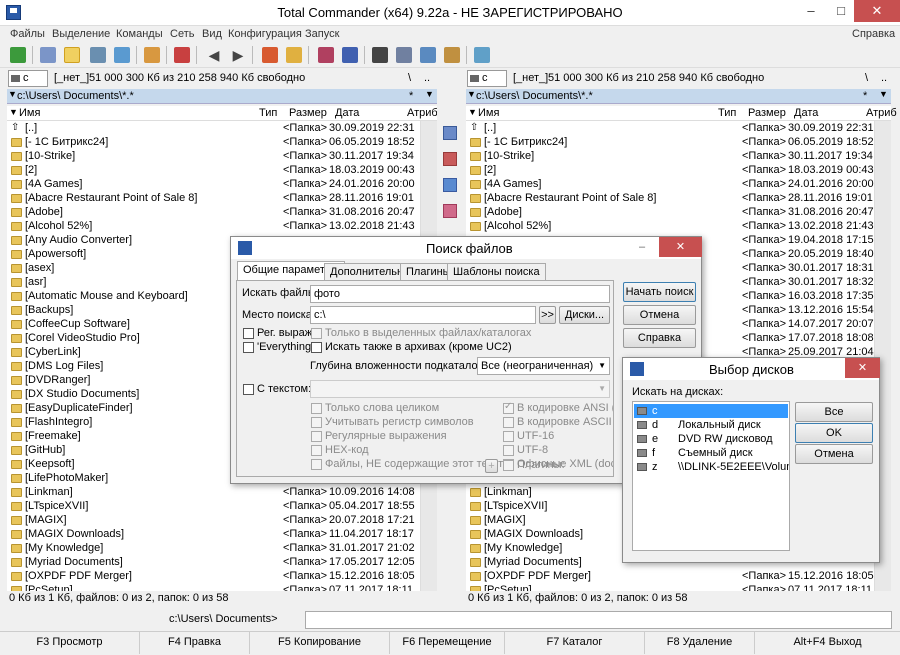 The height and width of the screenshot is (655, 900). I want to click on only-selected-checkbox, so click(316, 333).